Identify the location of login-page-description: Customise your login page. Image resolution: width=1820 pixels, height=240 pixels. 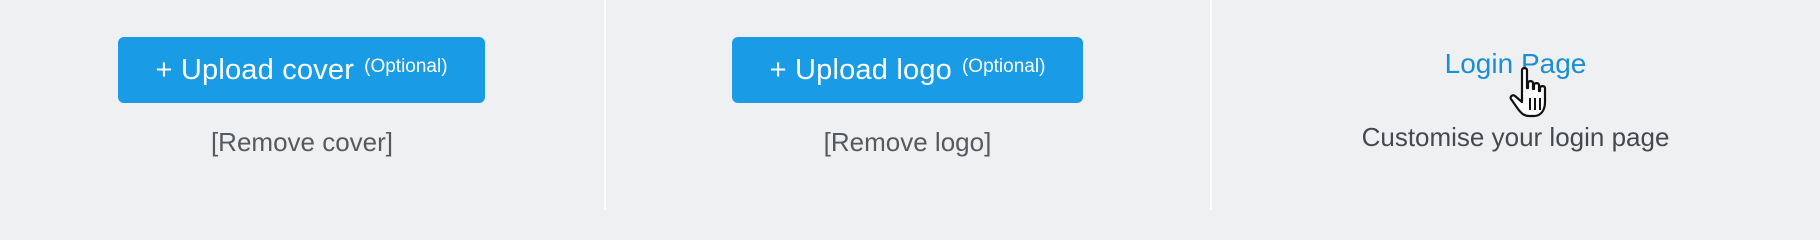
(1515, 137).